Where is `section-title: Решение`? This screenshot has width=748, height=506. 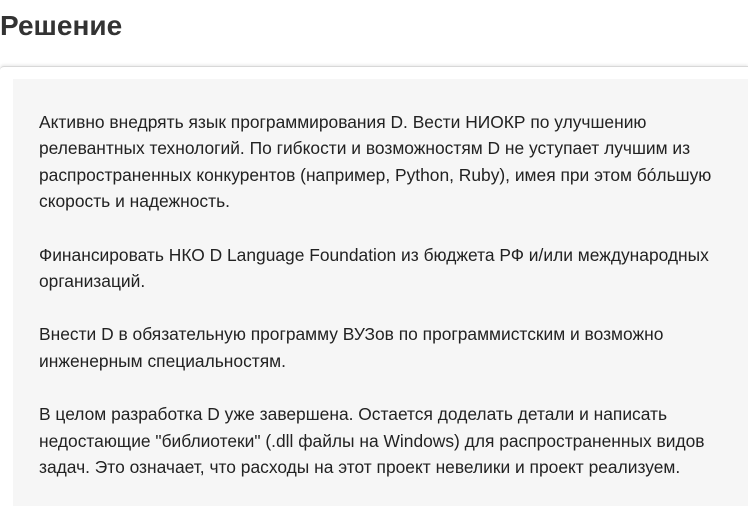 section-title: Решение is located at coordinates (61, 25).